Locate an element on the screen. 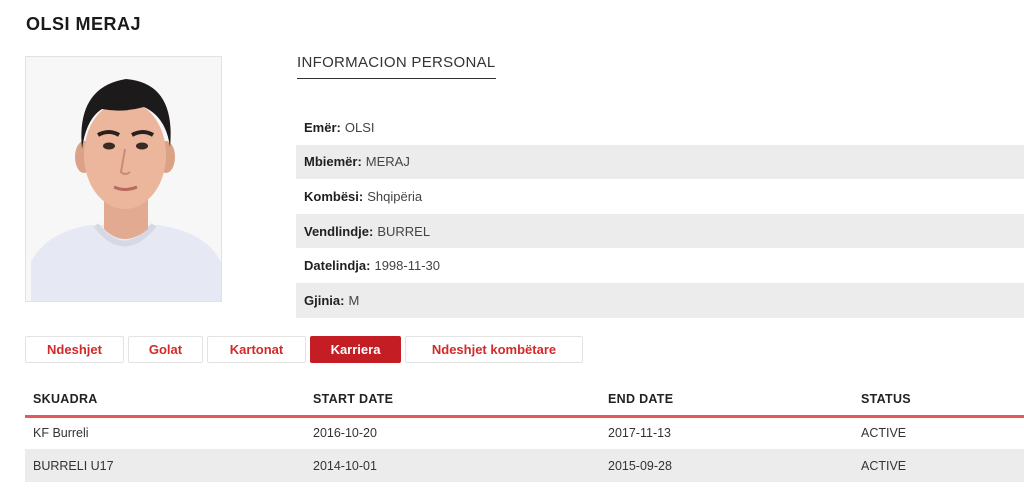 Image resolution: width=1024 pixels, height=499 pixels. tab-career: Karriera is located at coordinates (355, 349).